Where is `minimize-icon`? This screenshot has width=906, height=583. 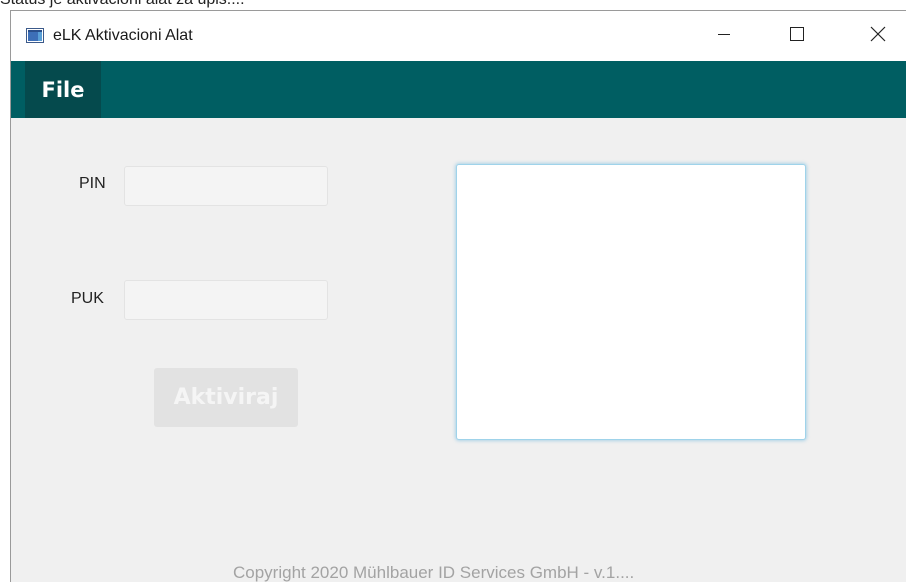
minimize-icon is located at coordinates (724, 36).